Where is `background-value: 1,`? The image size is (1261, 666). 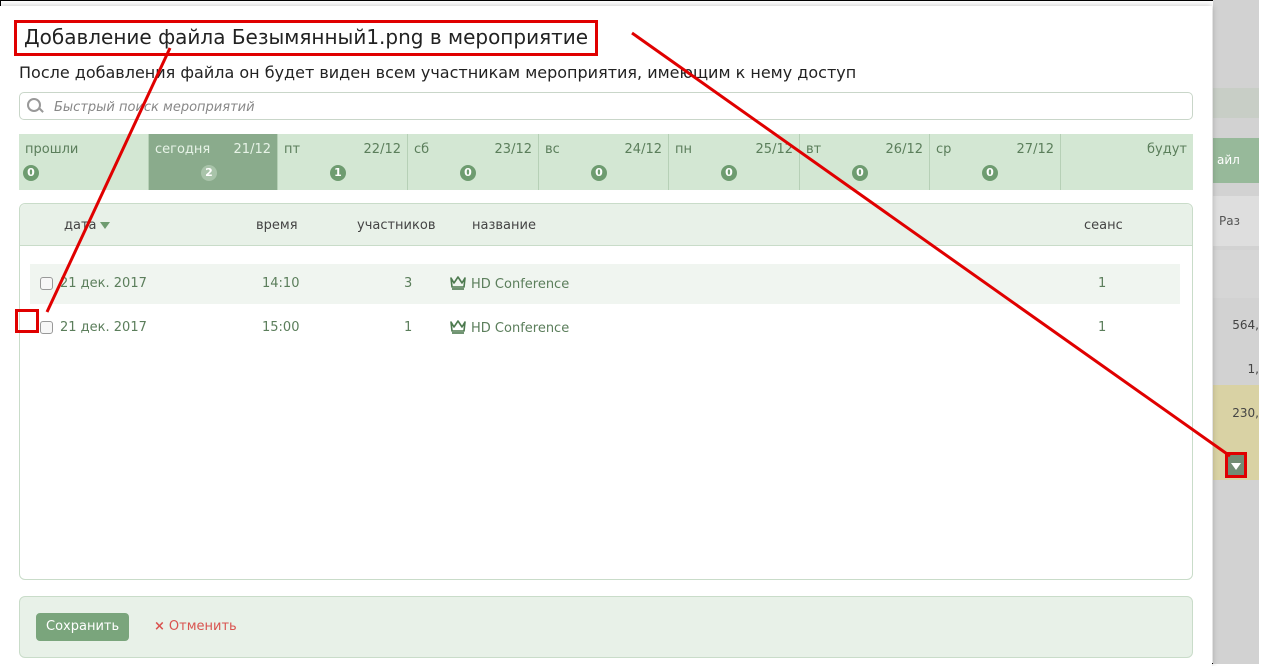 background-value: 1, is located at coordinates (1253, 369).